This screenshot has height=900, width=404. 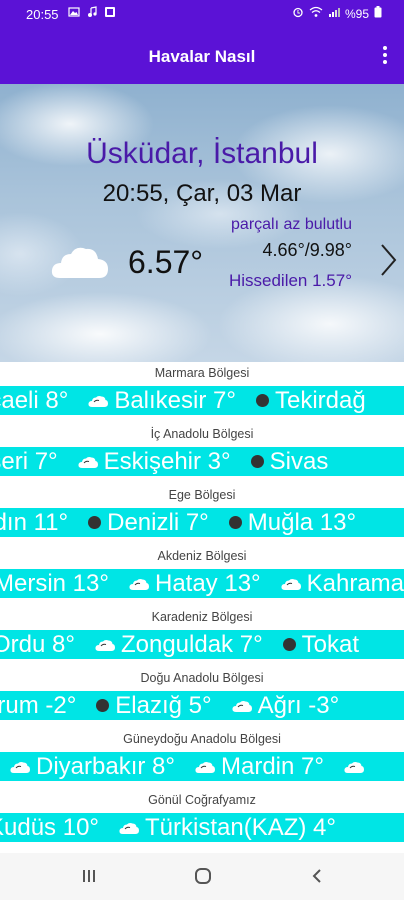 I want to click on city-temperature-label: Muğla 13°, so click(x=302, y=522).